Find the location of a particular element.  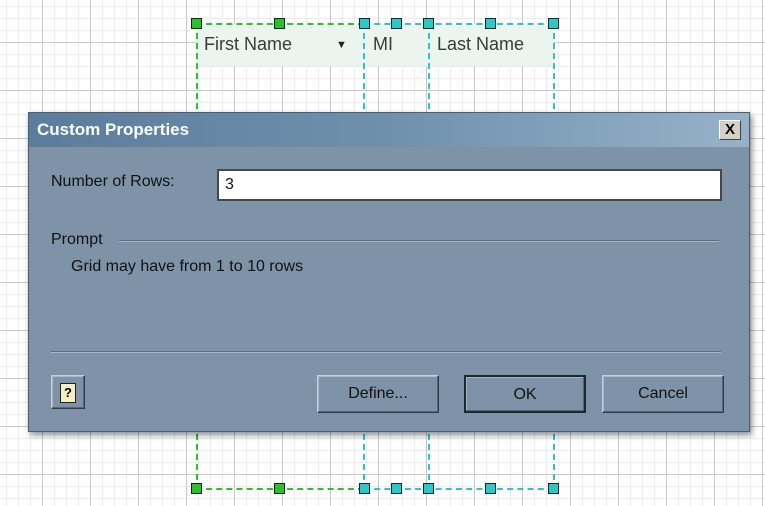

prompt-divider is located at coordinates (419, 241).